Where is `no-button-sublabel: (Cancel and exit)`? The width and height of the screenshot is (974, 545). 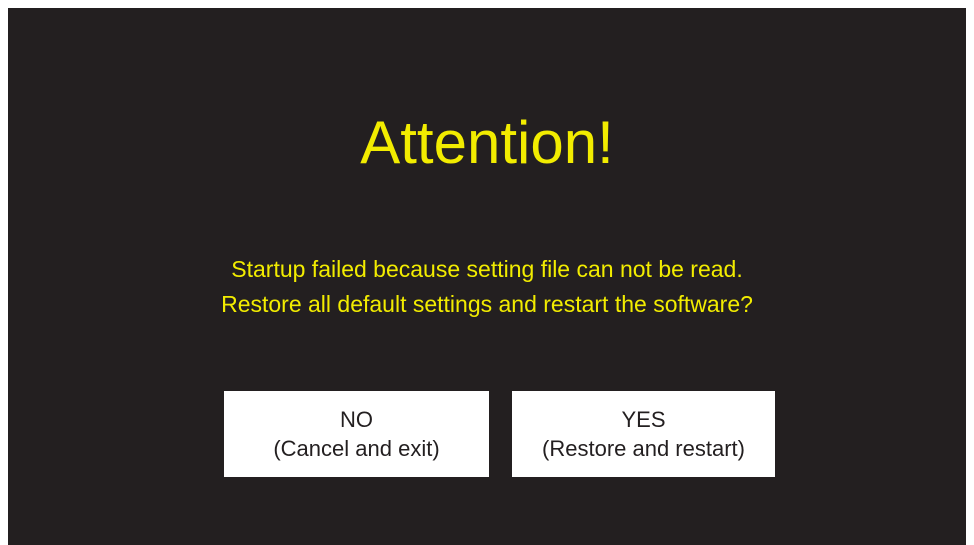
no-button-sublabel: (Cancel and exit) is located at coordinates (356, 448).